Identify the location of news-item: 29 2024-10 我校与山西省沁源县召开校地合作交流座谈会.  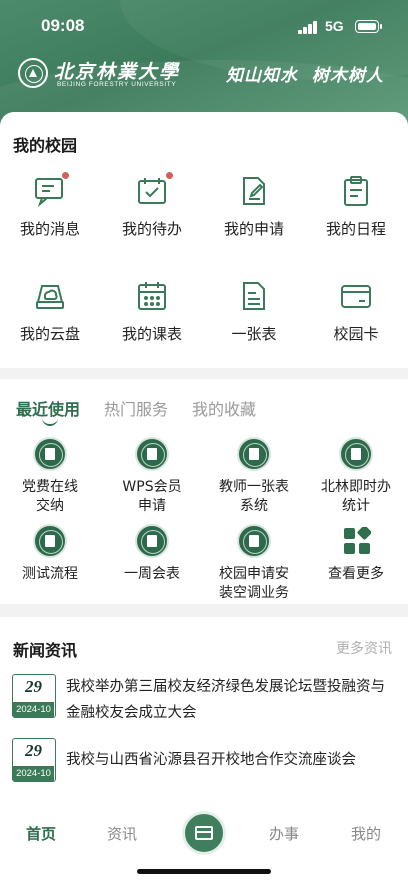
(204, 760).